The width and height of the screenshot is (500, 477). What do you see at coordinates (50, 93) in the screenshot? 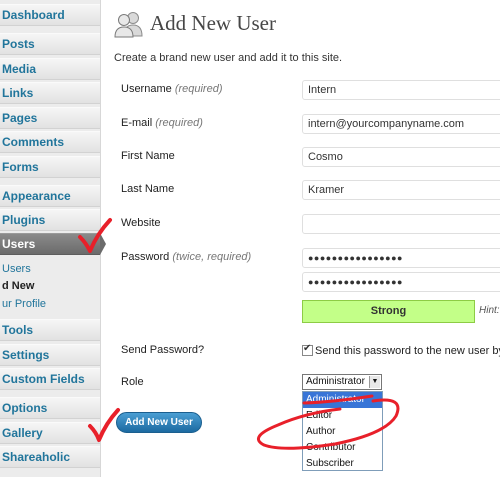
I see `menu-item-links: Links` at bounding box center [50, 93].